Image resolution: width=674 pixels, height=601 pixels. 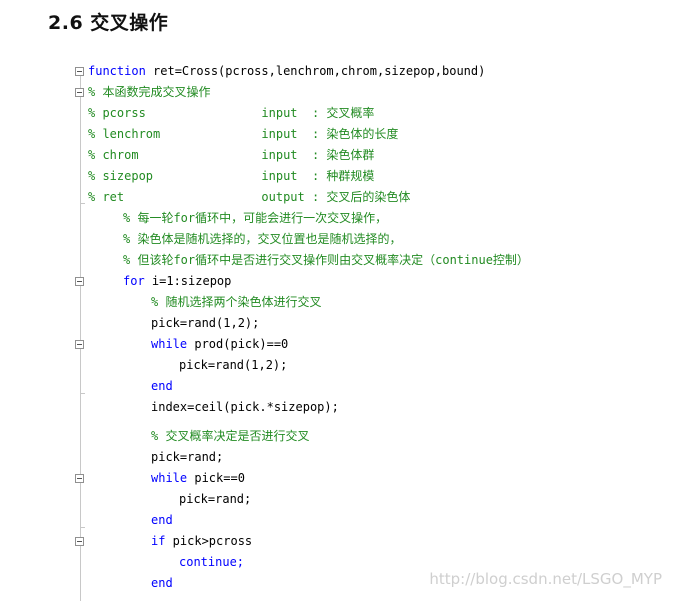 I want to click on code-text: i=1:sizepop, so click(x=188, y=281).